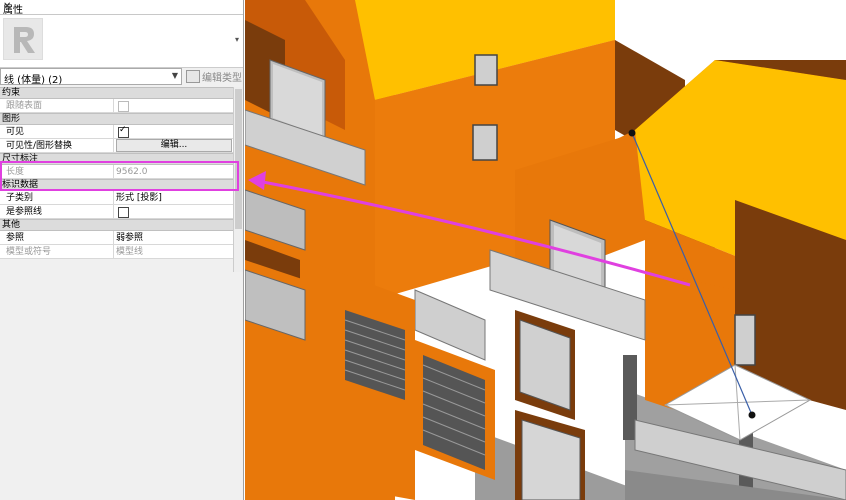  What do you see at coordinates (121, 185) in the screenshot?
I see `section-identity: 标识数据 ⌃` at bounding box center [121, 185].